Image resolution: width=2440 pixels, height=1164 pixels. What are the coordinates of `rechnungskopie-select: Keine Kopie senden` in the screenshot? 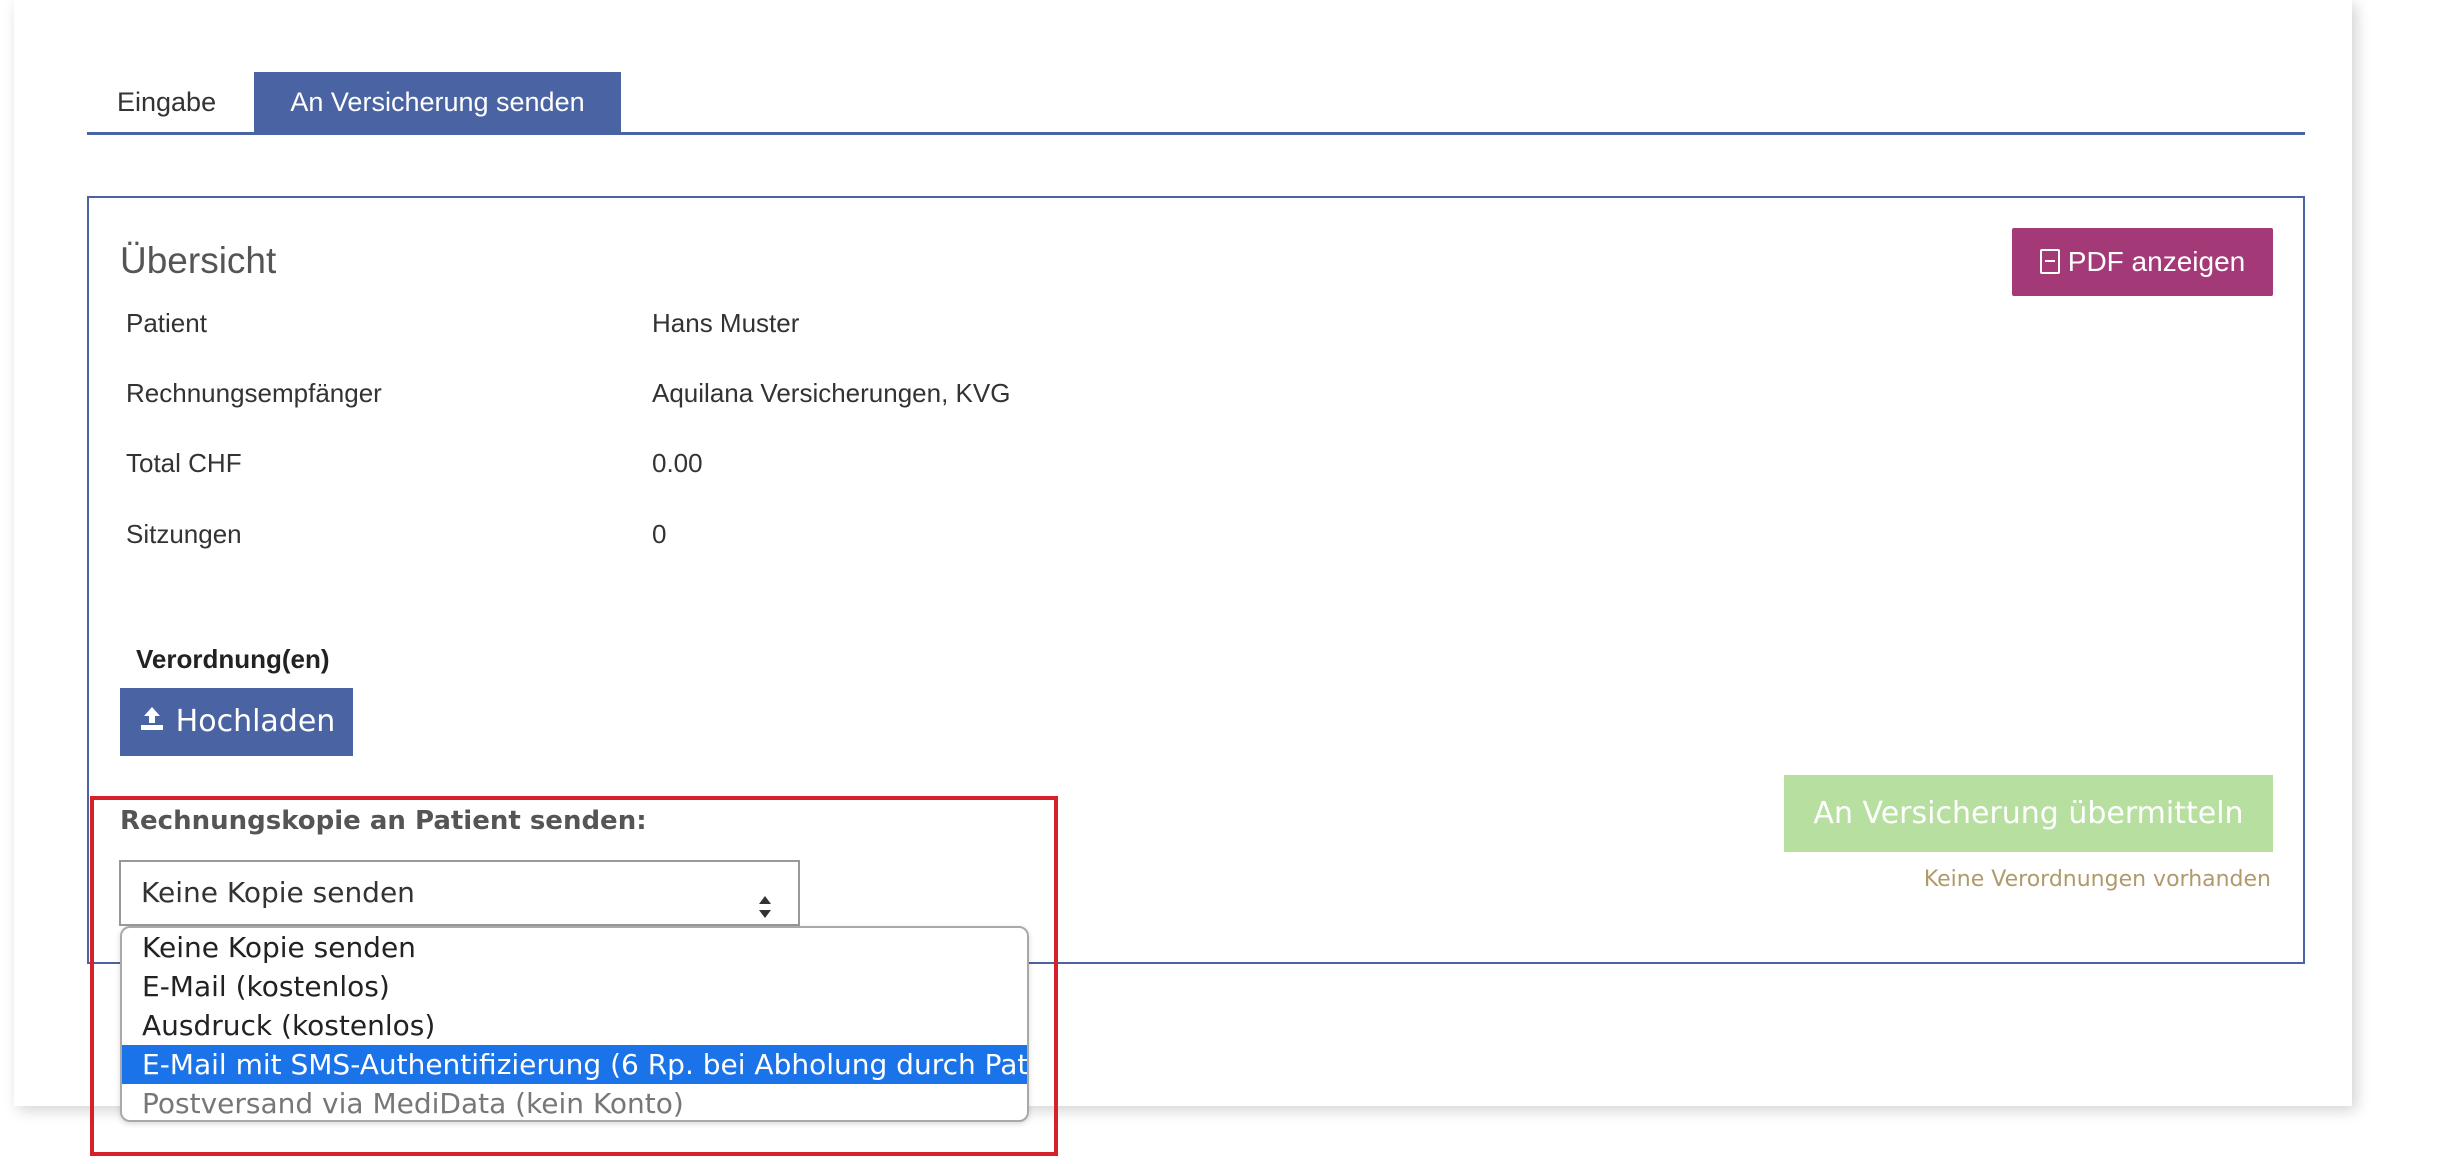 It's located at (459, 893).